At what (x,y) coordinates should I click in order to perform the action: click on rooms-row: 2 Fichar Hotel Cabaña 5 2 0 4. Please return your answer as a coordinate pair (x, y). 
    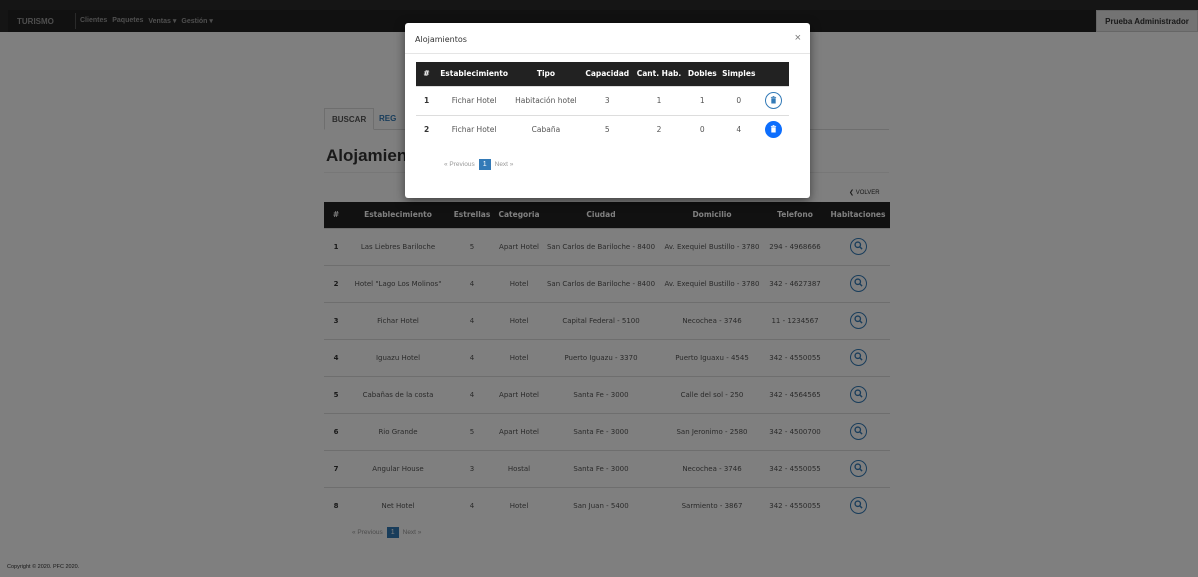
    Looking at the image, I should click on (602, 129).